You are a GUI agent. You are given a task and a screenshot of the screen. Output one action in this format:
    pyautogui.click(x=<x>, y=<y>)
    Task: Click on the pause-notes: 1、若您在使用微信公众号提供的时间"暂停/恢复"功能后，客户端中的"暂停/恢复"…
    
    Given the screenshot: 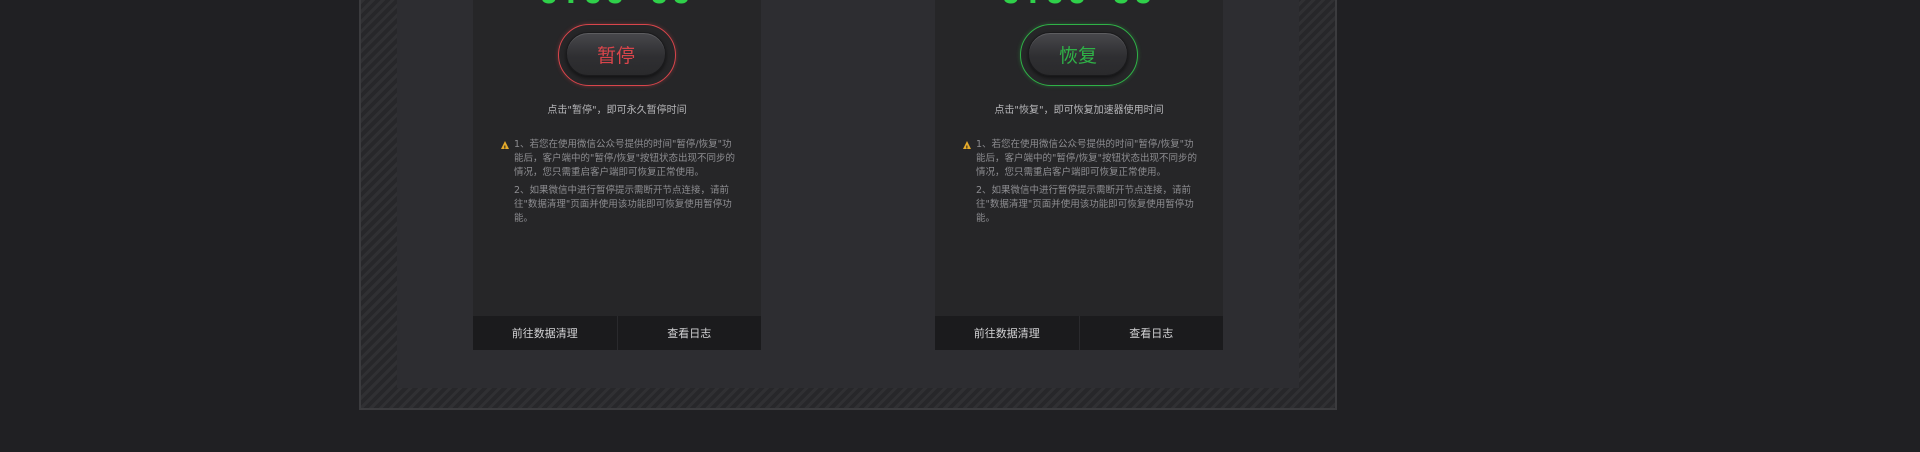 What is the action you would take?
    pyautogui.click(x=620, y=184)
    